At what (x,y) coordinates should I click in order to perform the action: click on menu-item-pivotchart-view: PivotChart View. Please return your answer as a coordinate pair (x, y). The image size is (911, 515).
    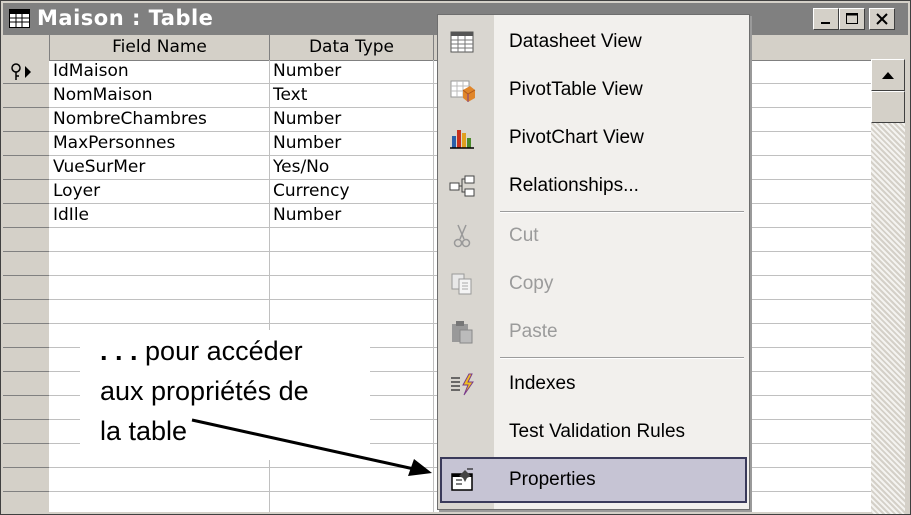
    Looking at the image, I should click on (593, 138).